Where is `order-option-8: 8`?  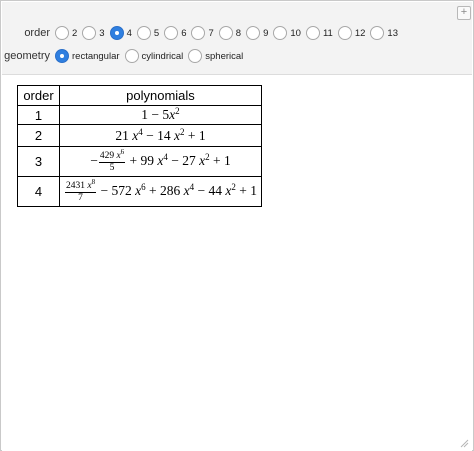 order-option-8: 8 is located at coordinates (229, 33).